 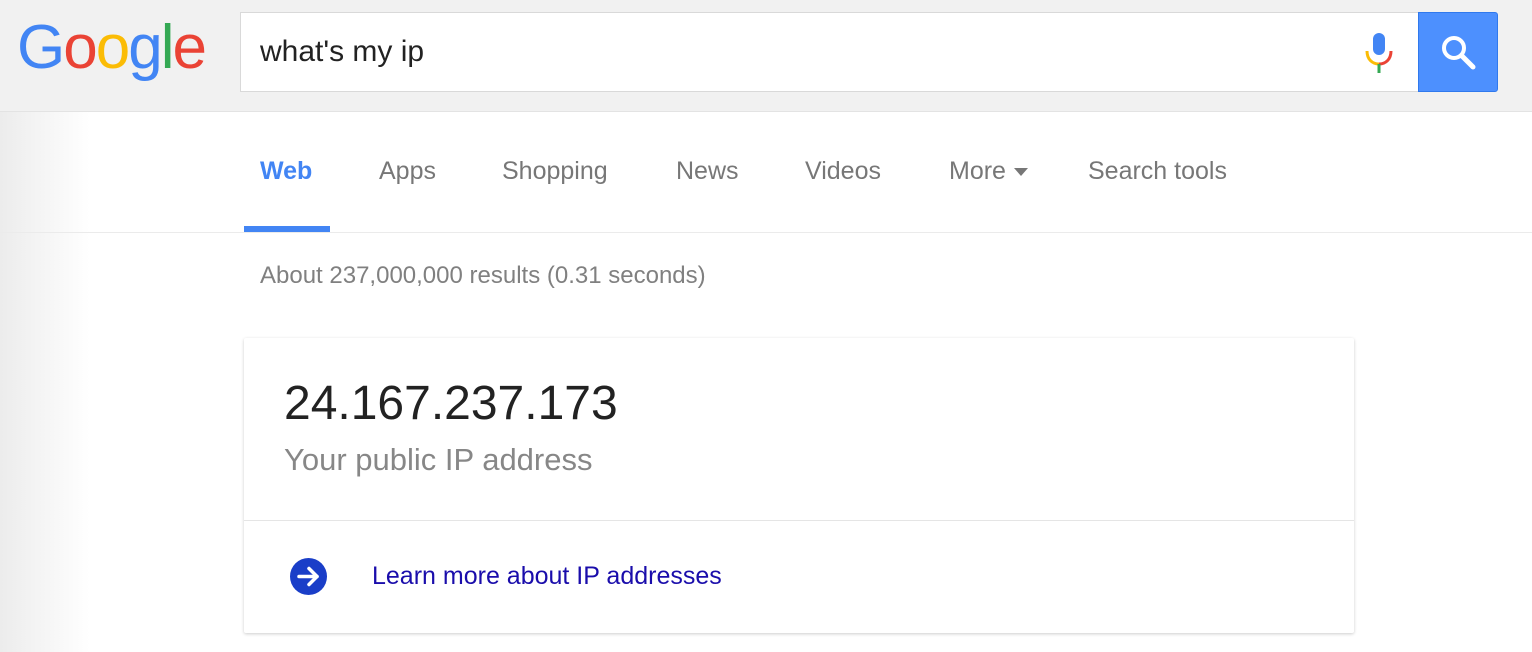 What do you see at coordinates (707, 172) in the screenshot?
I see `tab-news: News` at bounding box center [707, 172].